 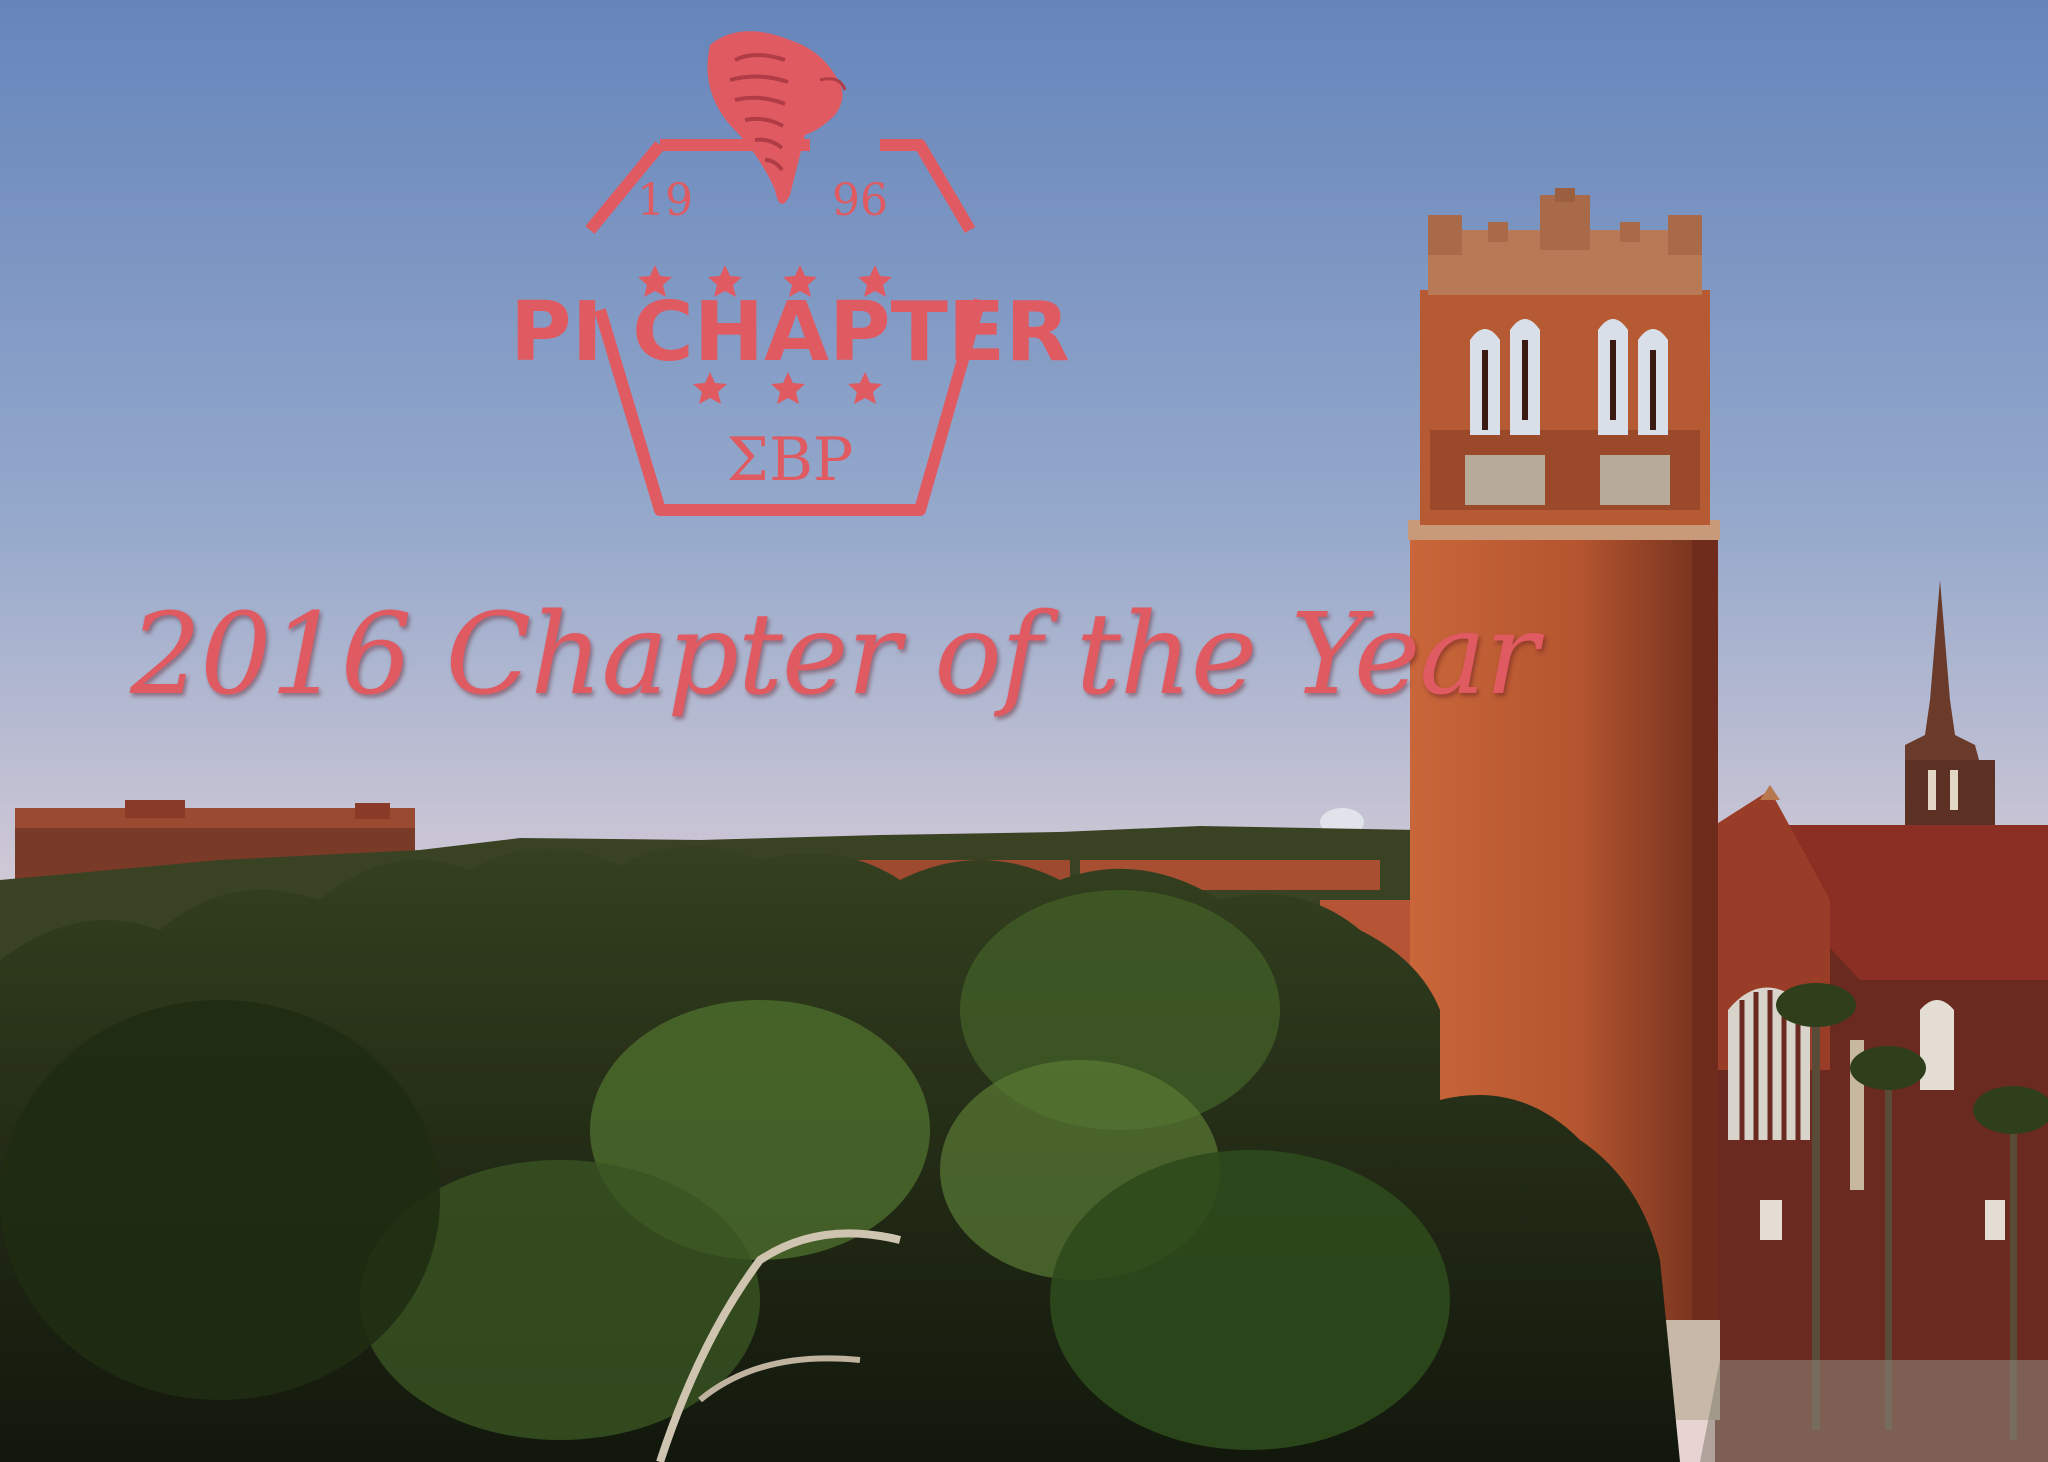 What do you see at coordinates (860, 200) in the screenshot?
I see `founding-year-right: 96` at bounding box center [860, 200].